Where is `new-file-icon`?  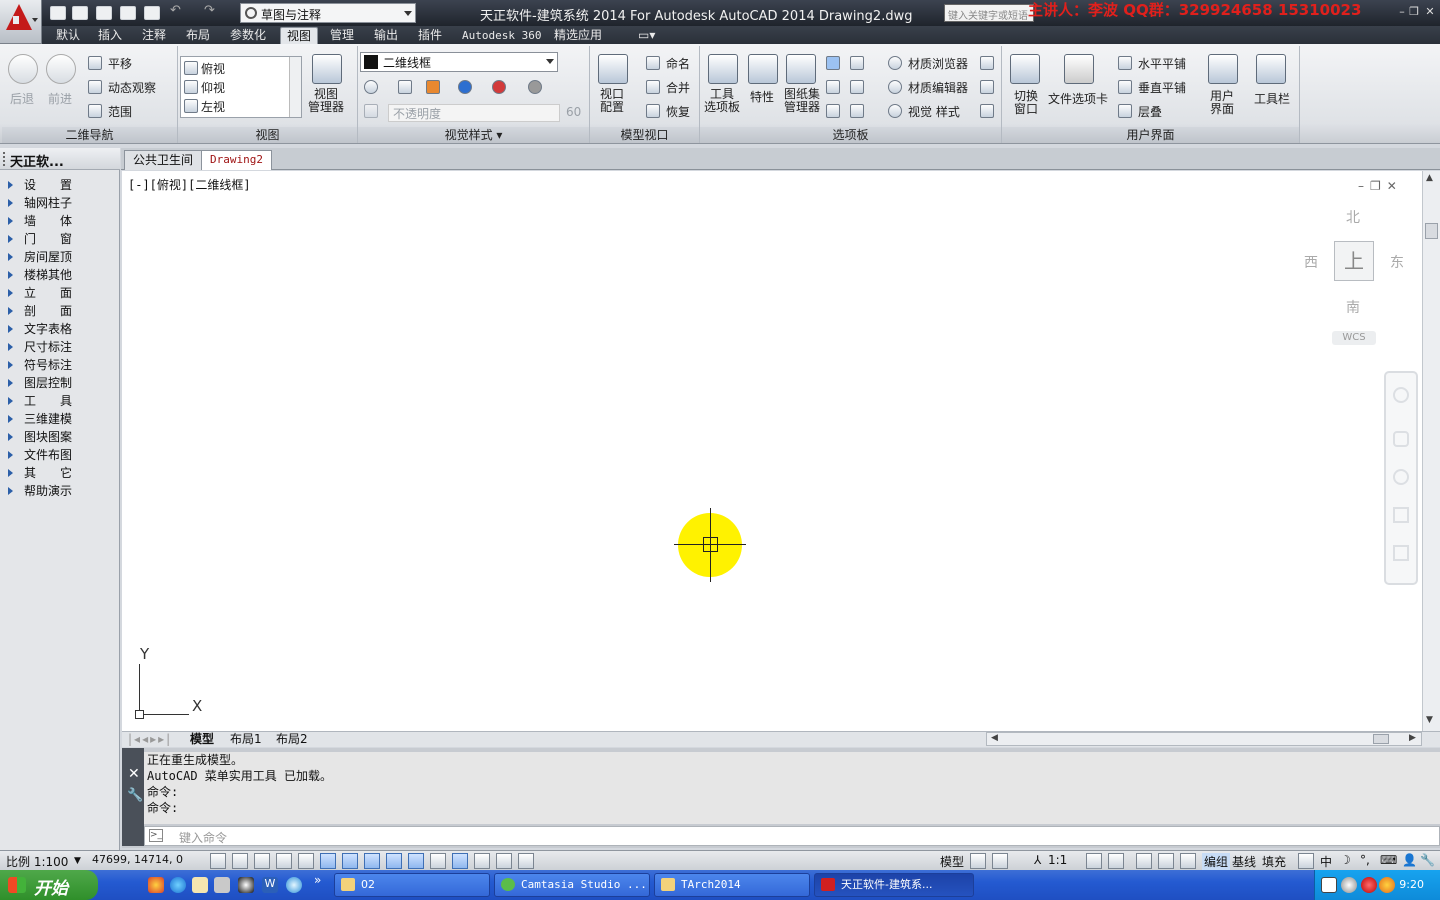
new-file-icon is located at coordinates (58, 13).